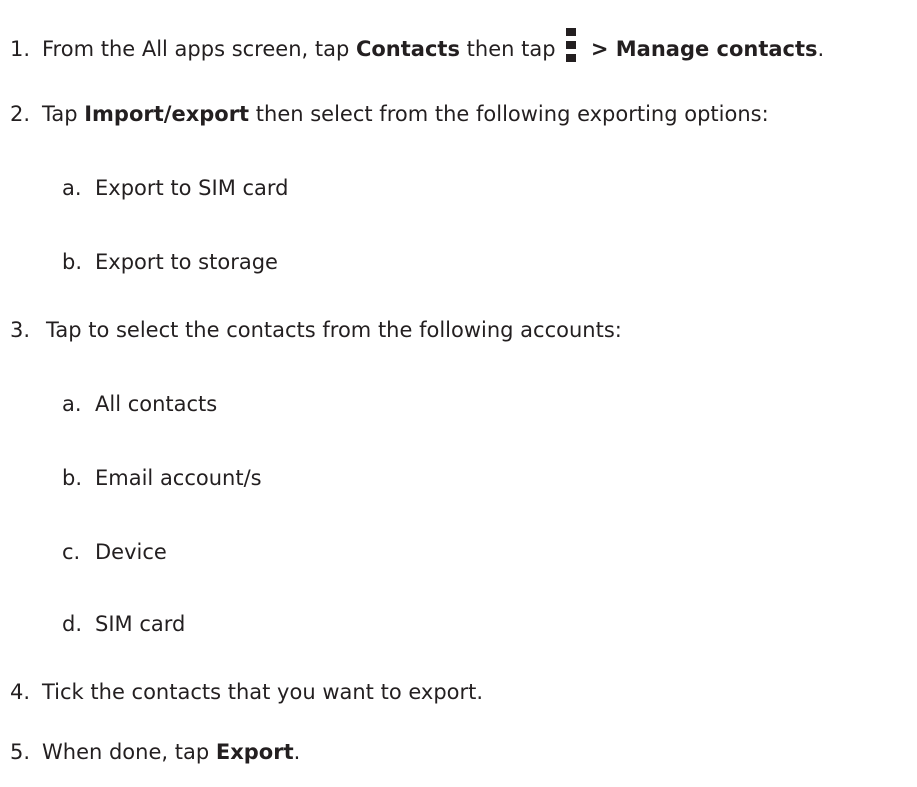 This screenshot has width=917, height=787. What do you see at coordinates (700, 49) in the screenshot?
I see `manage-contacts-label: > Manage contacts` at bounding box center [700, 49].